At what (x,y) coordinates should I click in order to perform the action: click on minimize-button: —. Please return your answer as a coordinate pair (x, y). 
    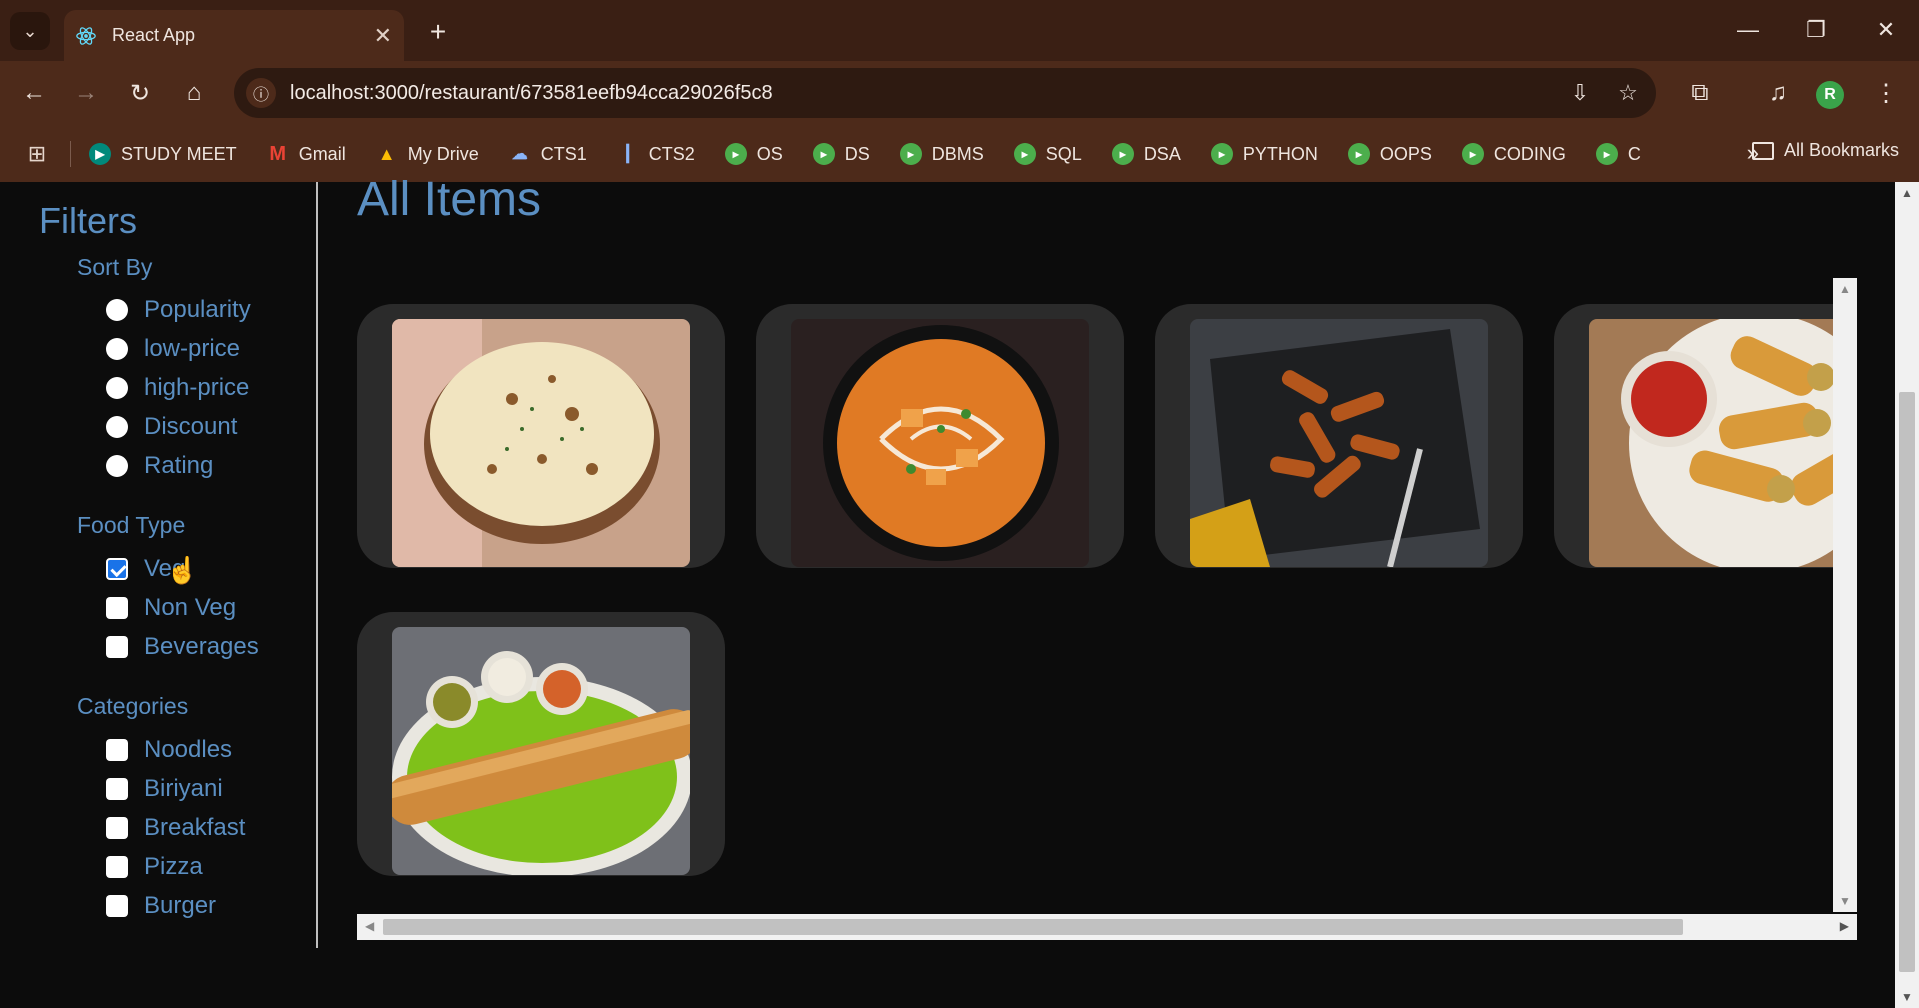
    Looking at the image, I should click on (1748, 30).